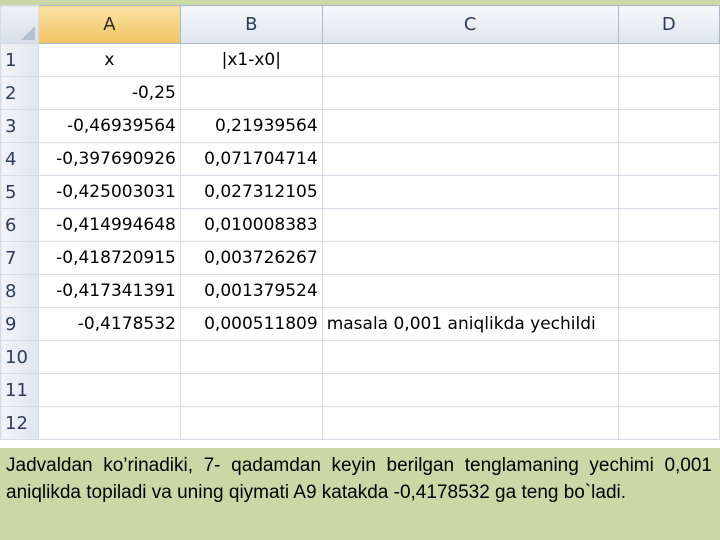 This screenshot has height=540, width=720. I want to click on cell-a: -0,417341391, so click(109, 291).